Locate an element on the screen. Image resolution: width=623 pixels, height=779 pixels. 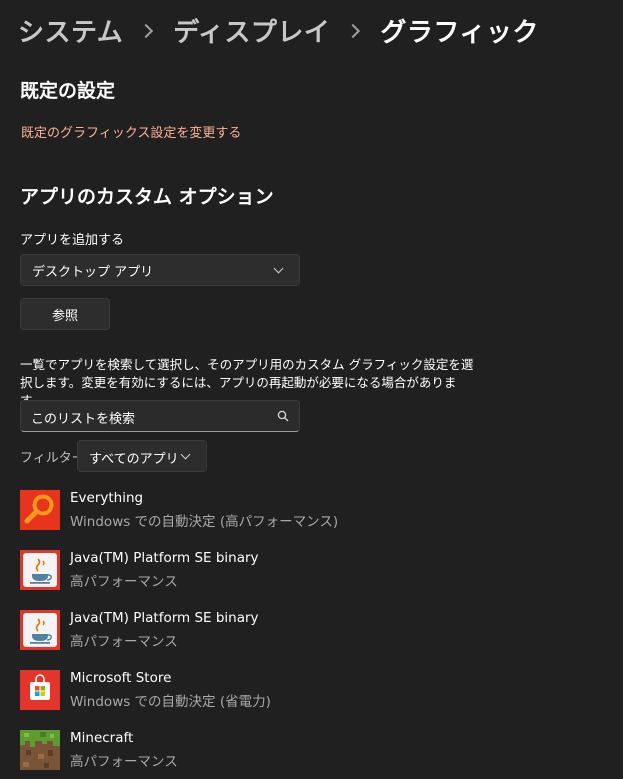
breadcrumb: システム ディスプレイ グラフィック is located at coordinates (278, 30).